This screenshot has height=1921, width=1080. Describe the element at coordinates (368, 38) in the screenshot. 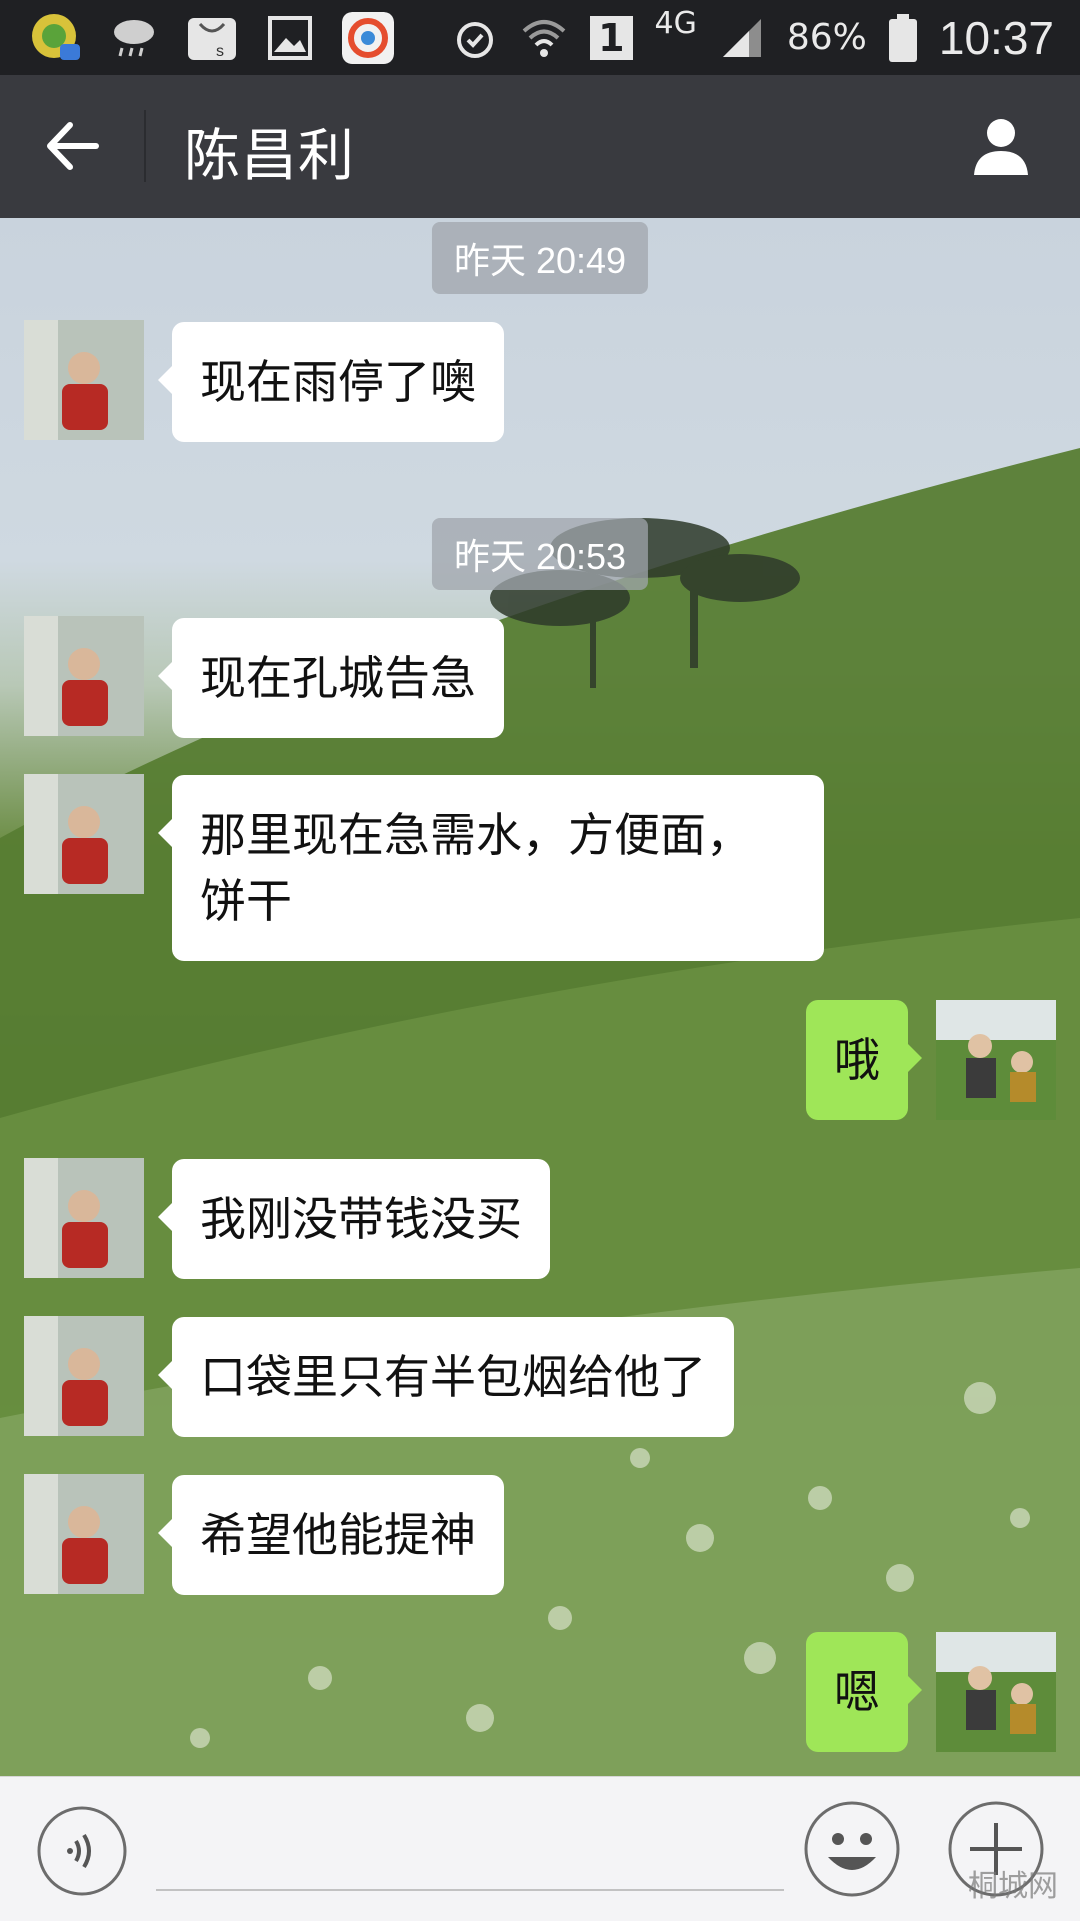

I see `browser-app-icon` at that location.